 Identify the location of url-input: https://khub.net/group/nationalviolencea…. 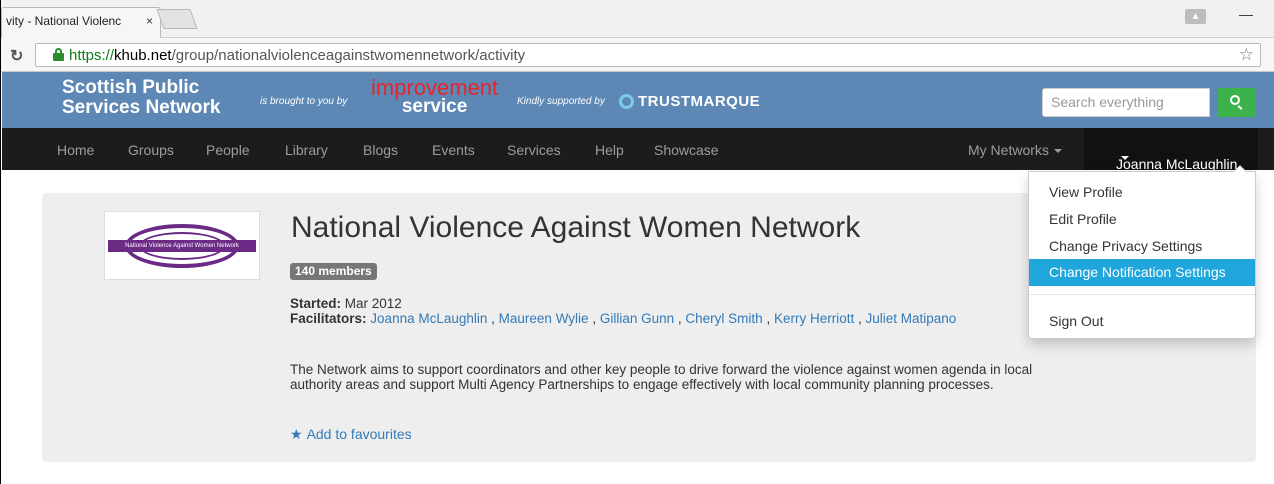
(648, 55).